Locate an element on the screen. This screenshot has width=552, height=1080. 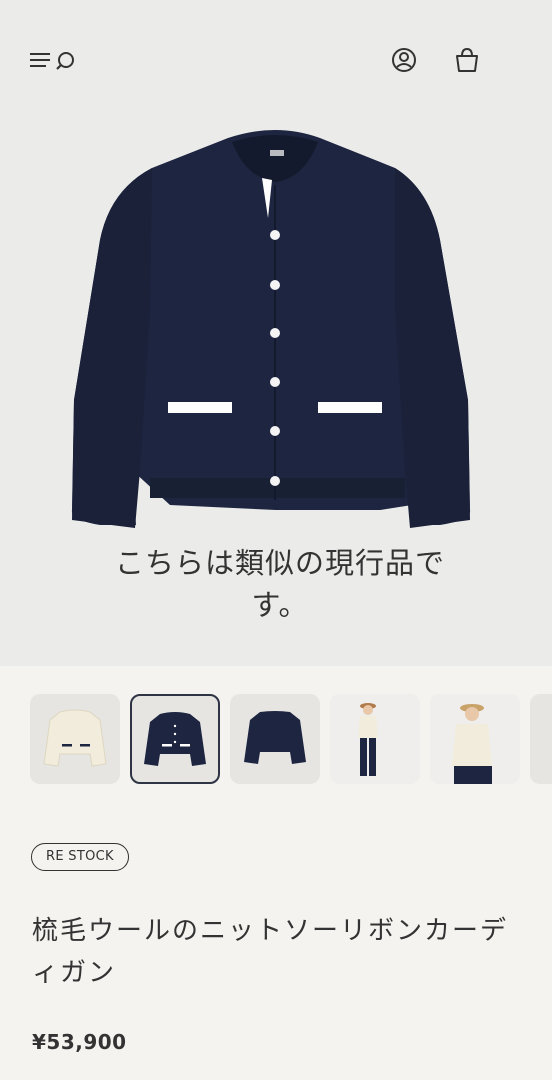
user-circle-icon is located at coordinates (404, 60).